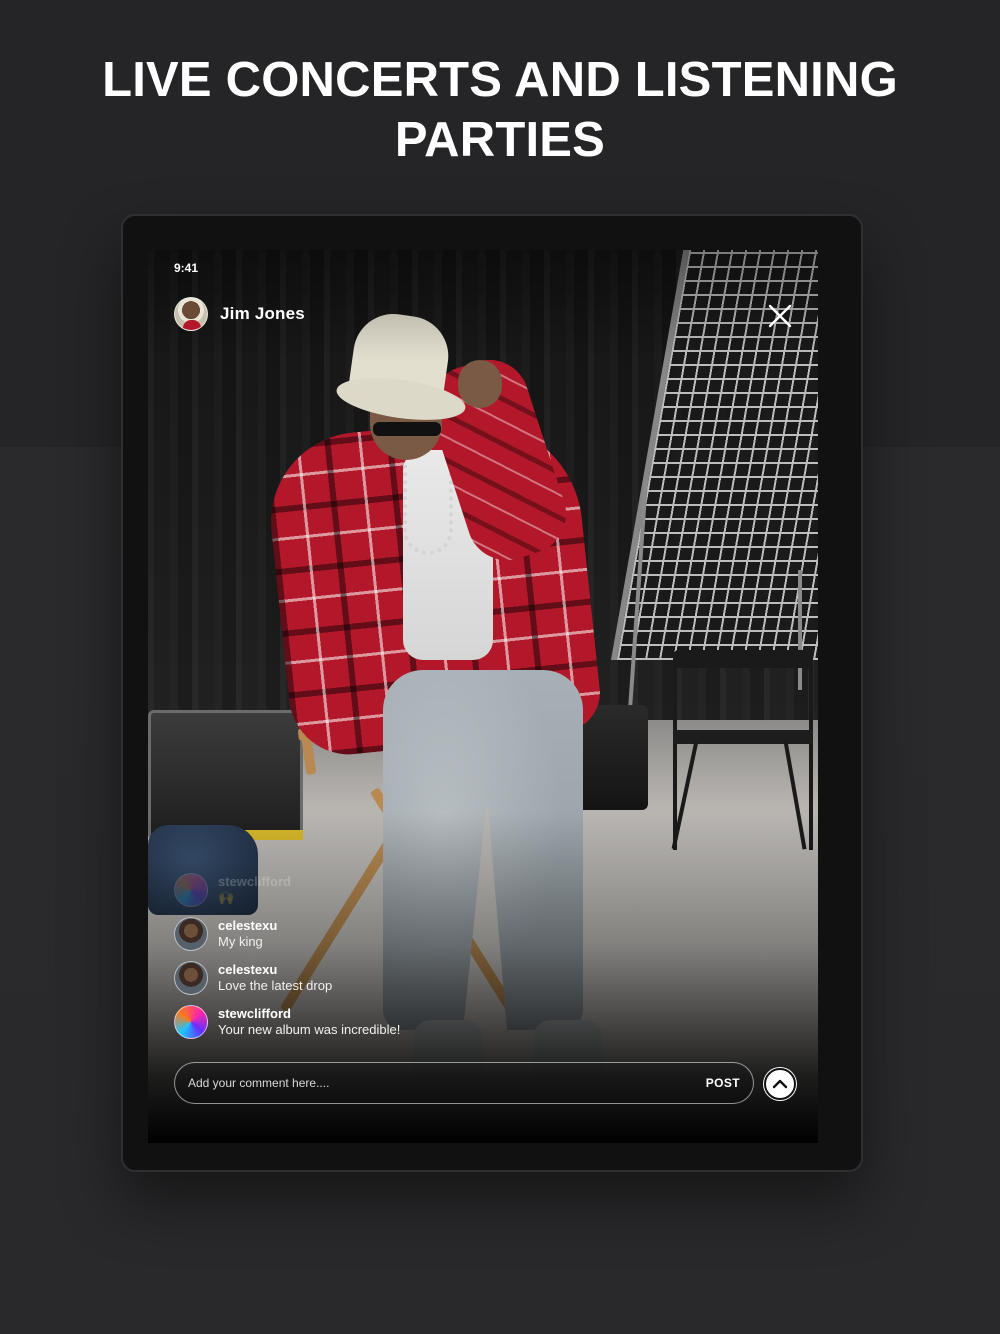 The width and height of the screenshot is (1000, 1334). Describe the element at coordinates (500, 80) in the screenshot. I see `headline-line-1: LIVE CONCERTS AND LISTENING` at that location.